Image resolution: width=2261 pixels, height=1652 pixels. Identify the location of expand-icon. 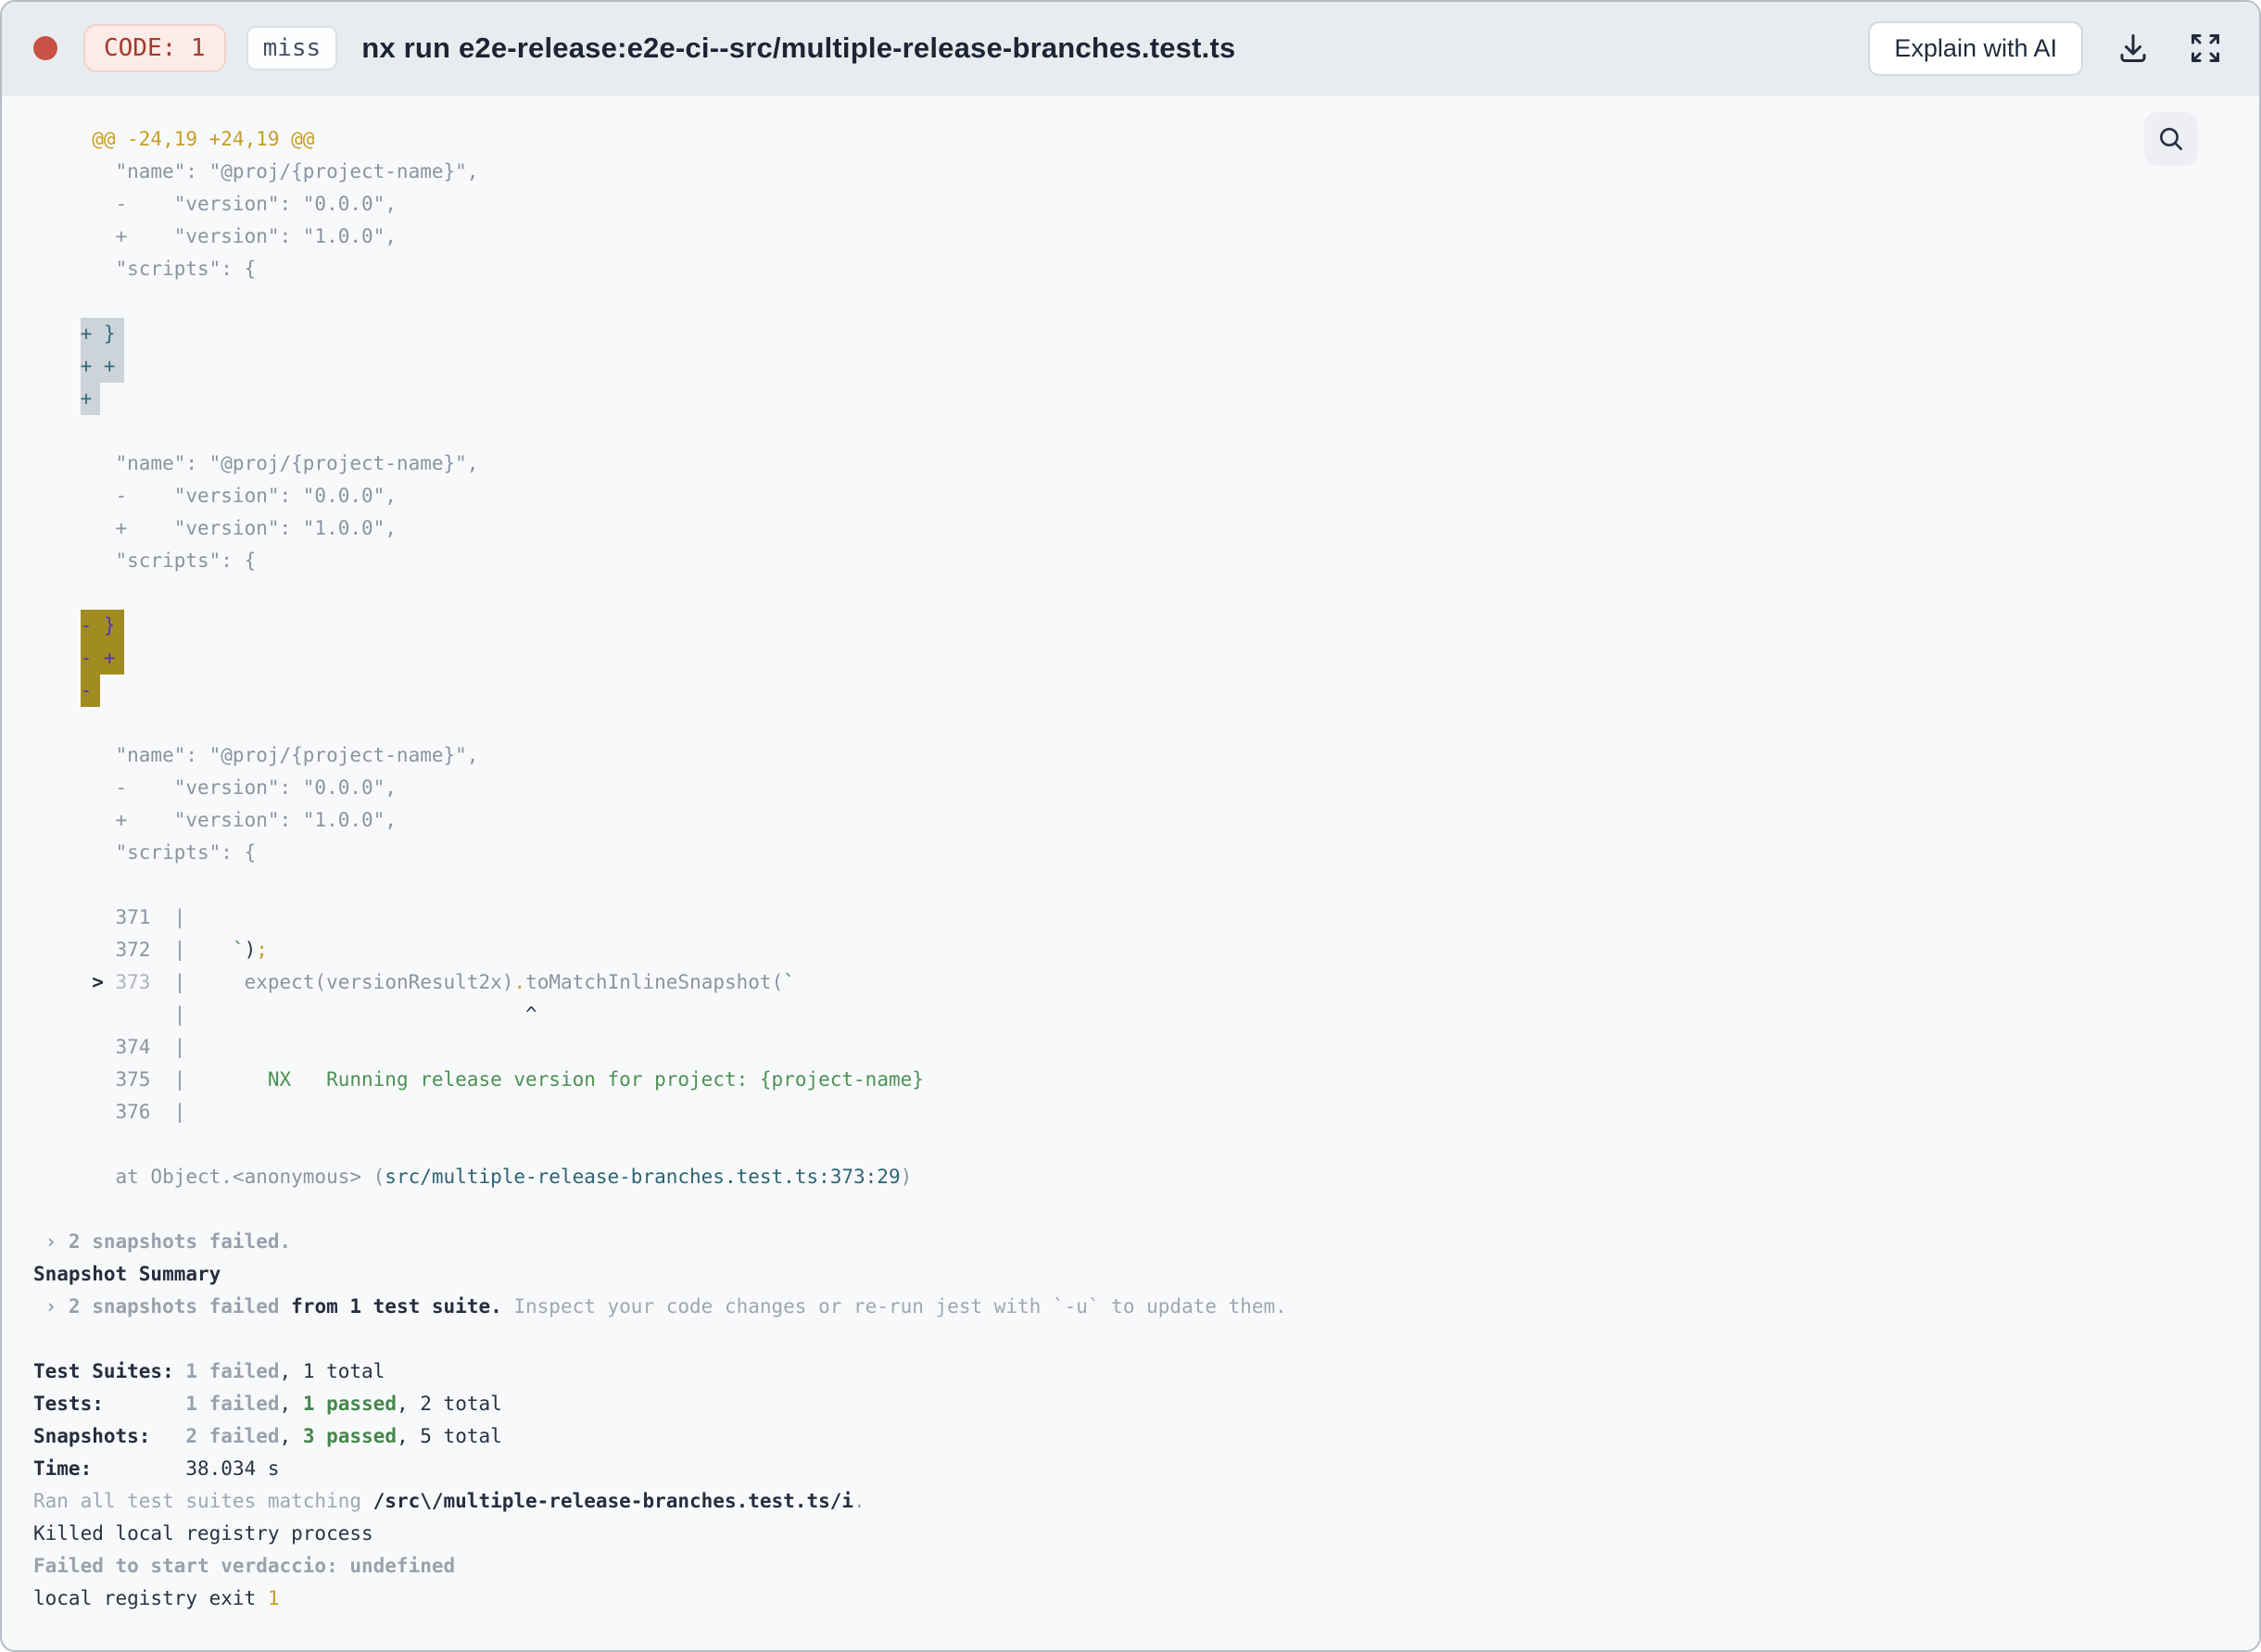
(2206, 49).